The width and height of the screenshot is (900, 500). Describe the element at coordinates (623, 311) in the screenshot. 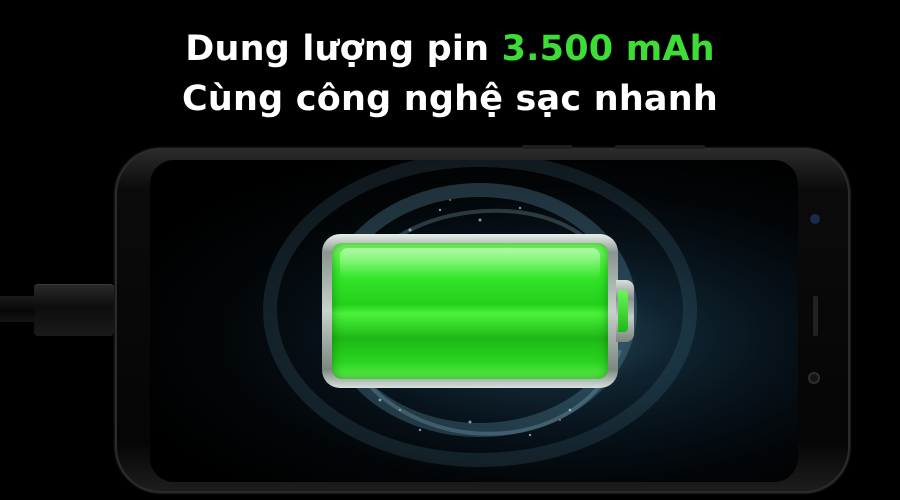

I see `battery-terminal-fill` at that location.